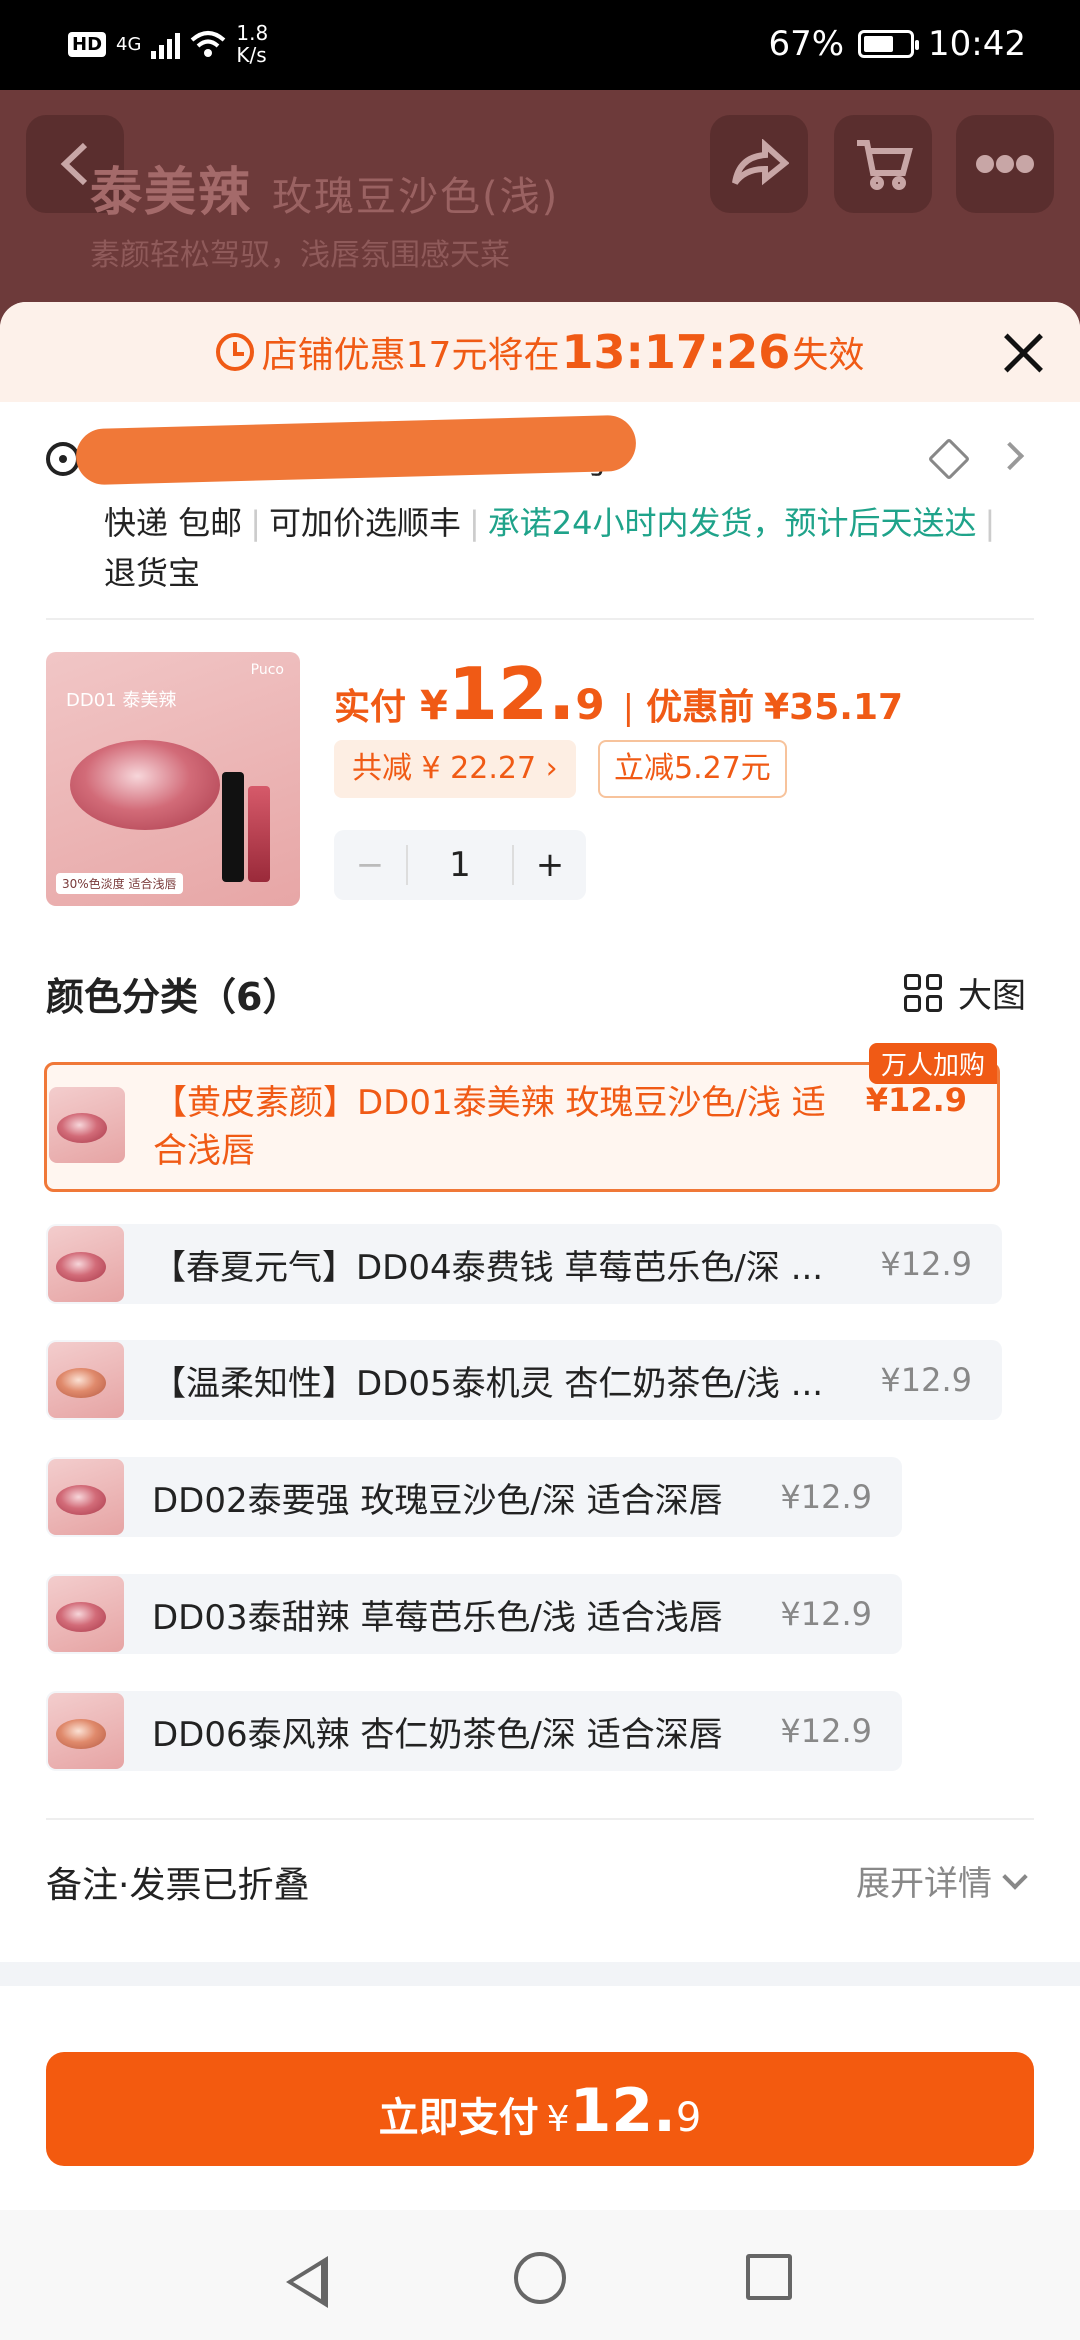 This screenshot has height=2340, width=1080. I want to click on status-left: HD 4G 1.8 K/s, so click(168, 44).